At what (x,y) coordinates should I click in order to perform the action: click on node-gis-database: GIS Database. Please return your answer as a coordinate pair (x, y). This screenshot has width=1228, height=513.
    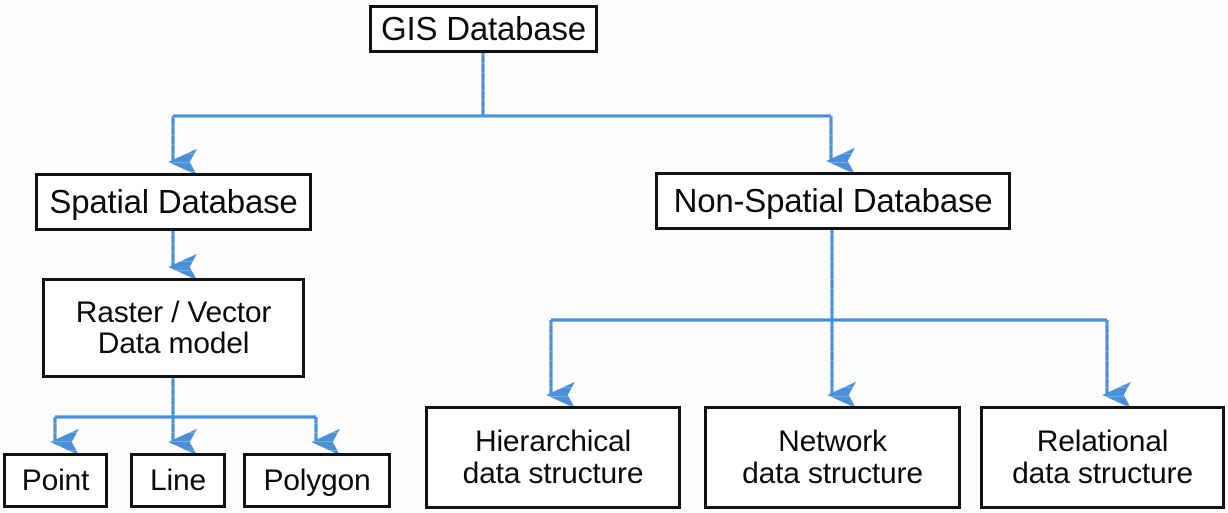
    Looking at the image, I should click on (483, 29).